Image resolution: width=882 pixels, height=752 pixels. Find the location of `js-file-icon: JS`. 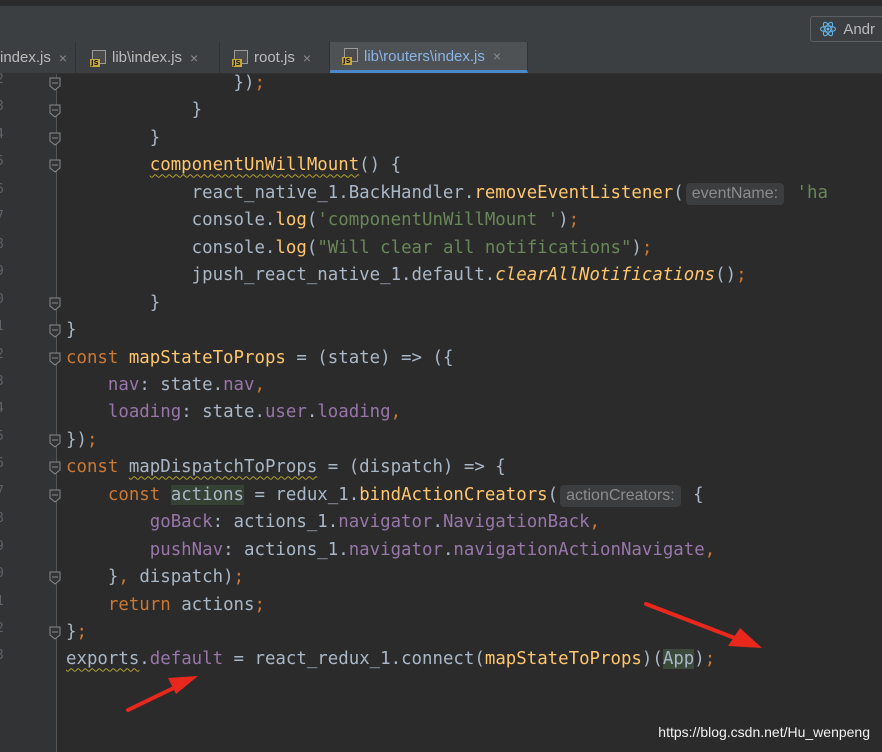

js-file-icon: JS is located at coordinates (350, 56).